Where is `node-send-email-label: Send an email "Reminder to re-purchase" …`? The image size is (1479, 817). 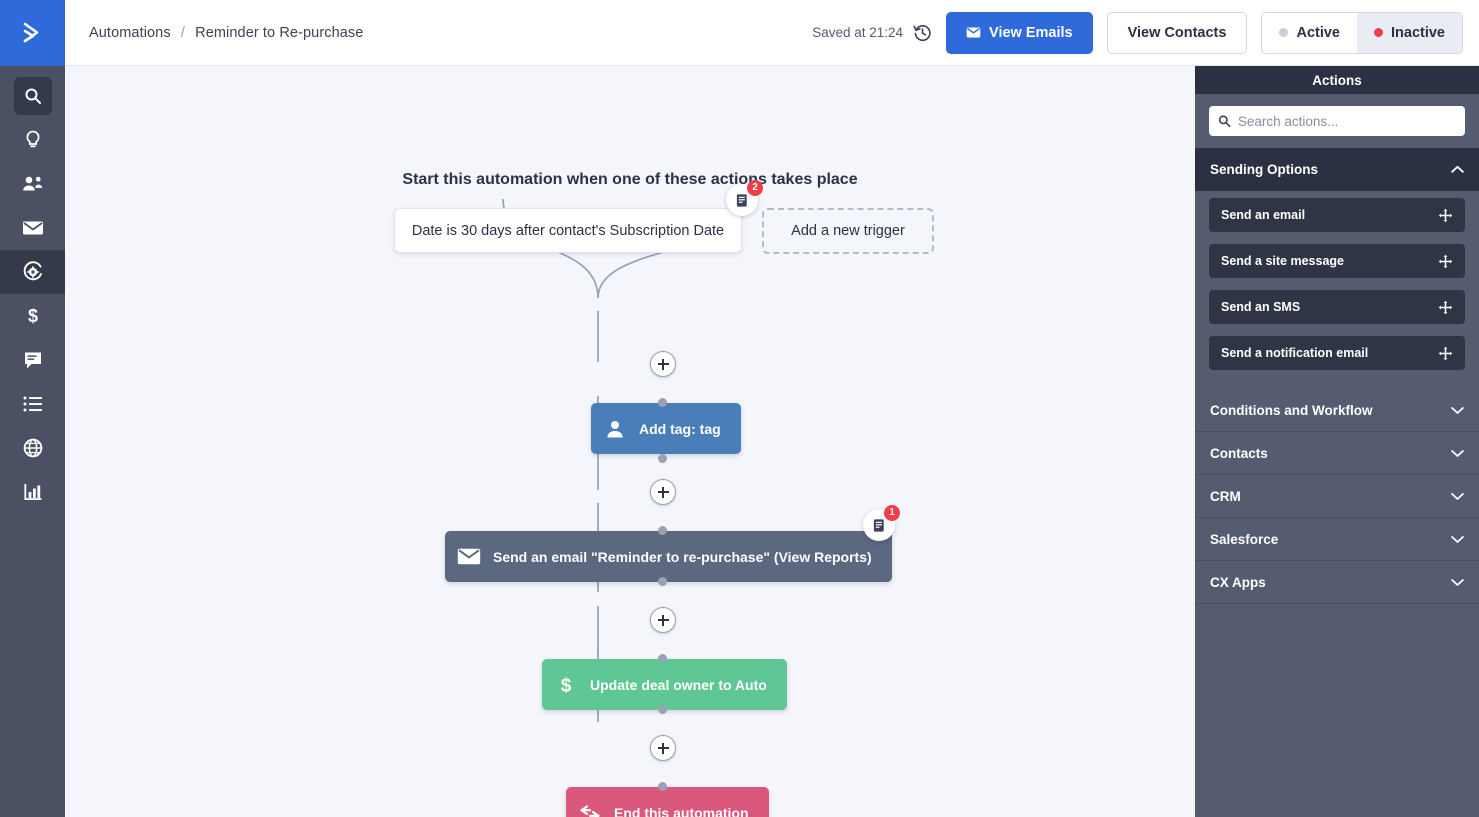 node-send-email-label: Send an email "Reminder to re-purchase" … is located at coordinates (682, 556).